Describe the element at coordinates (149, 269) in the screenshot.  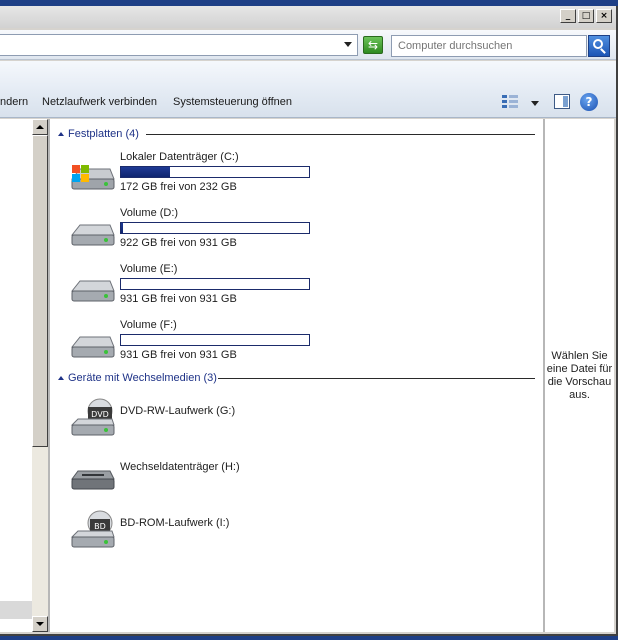
I see `drive-name: Volume (E:)` at that location.